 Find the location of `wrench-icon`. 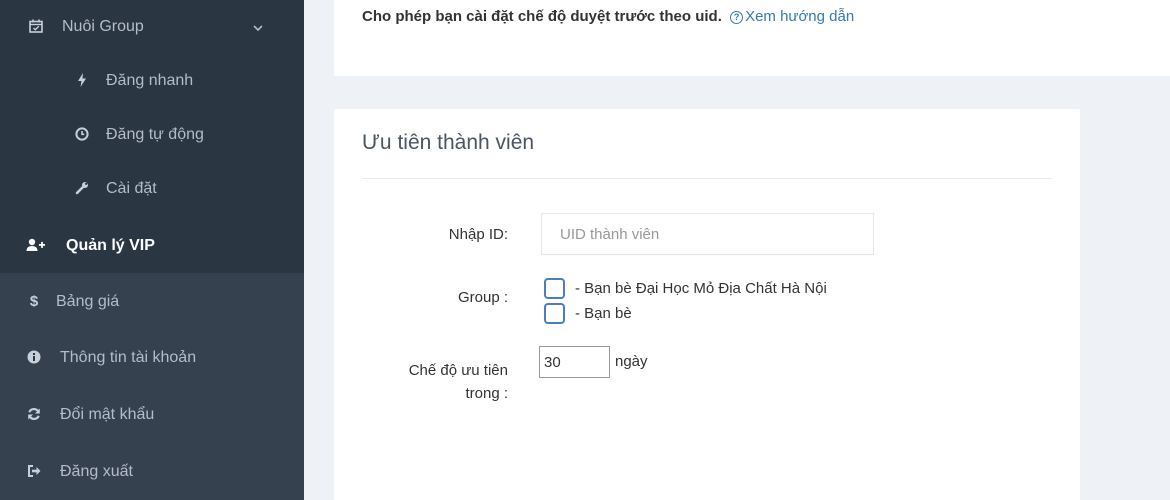

wrench-icon is located at coordinates (82, 189).